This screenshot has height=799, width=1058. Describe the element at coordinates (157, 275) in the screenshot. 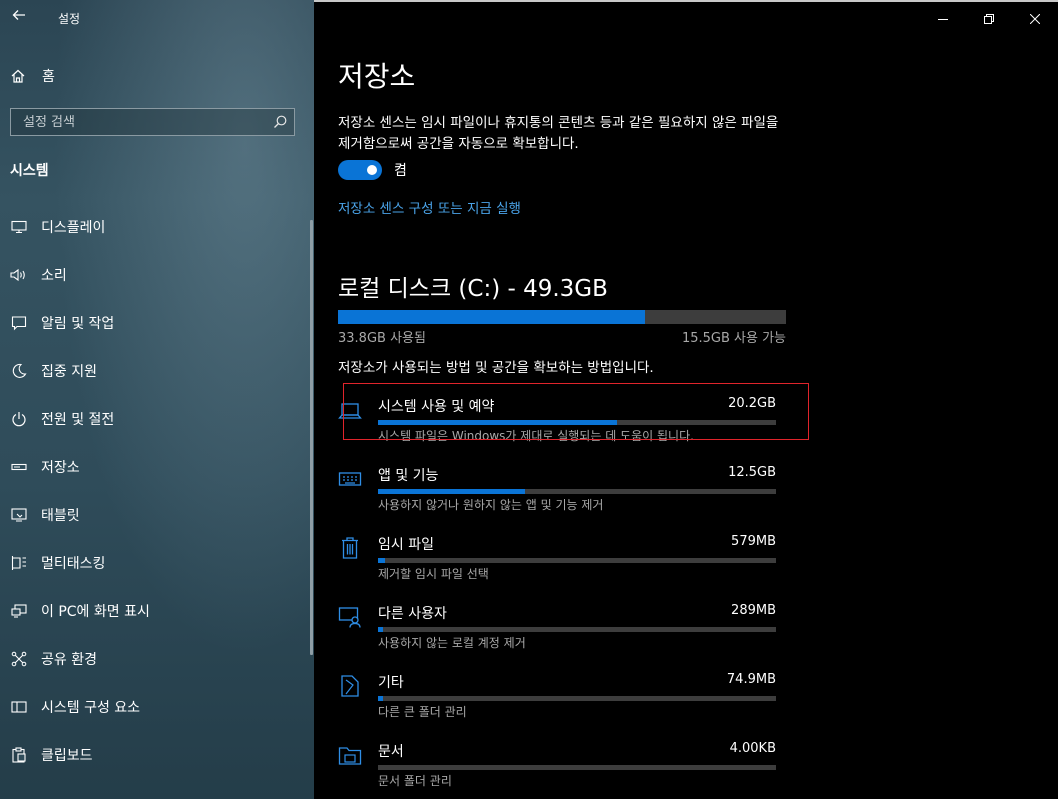

I see `sidebar-item-sound: 소리` at that location.